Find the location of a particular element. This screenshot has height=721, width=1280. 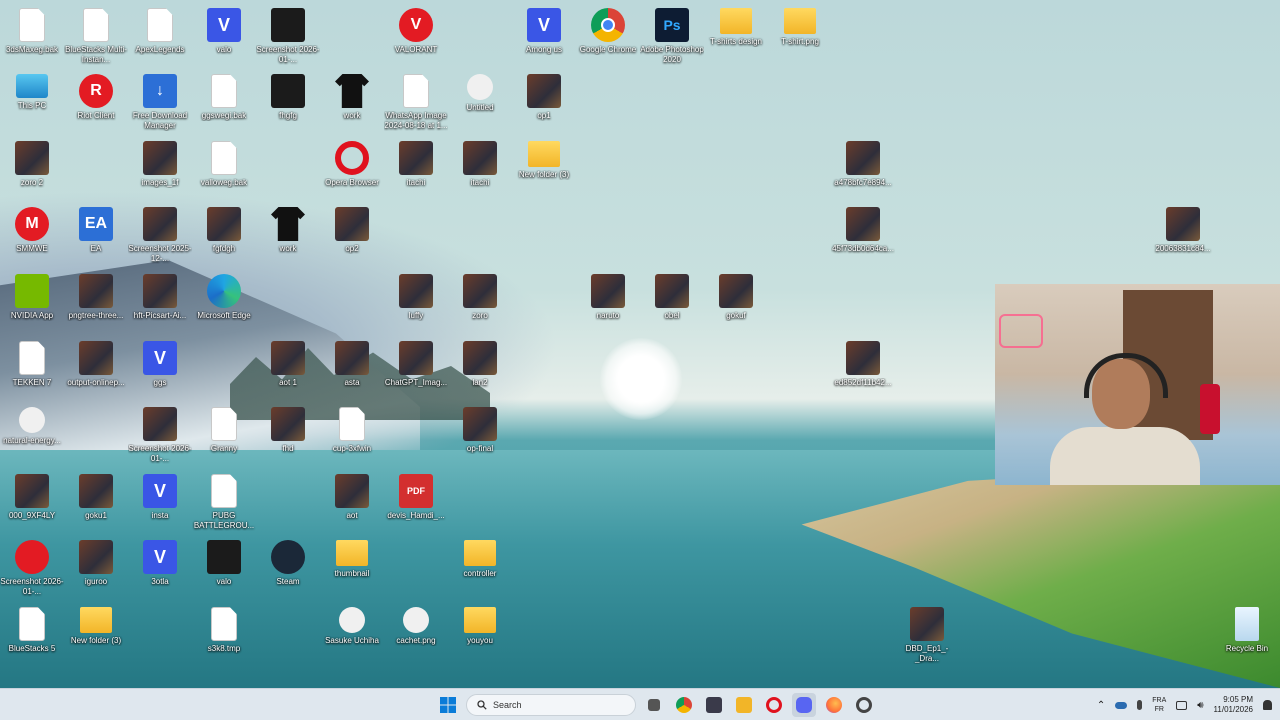

desktop-icon: cup-3xfwin is located at coordinates (352, 436).